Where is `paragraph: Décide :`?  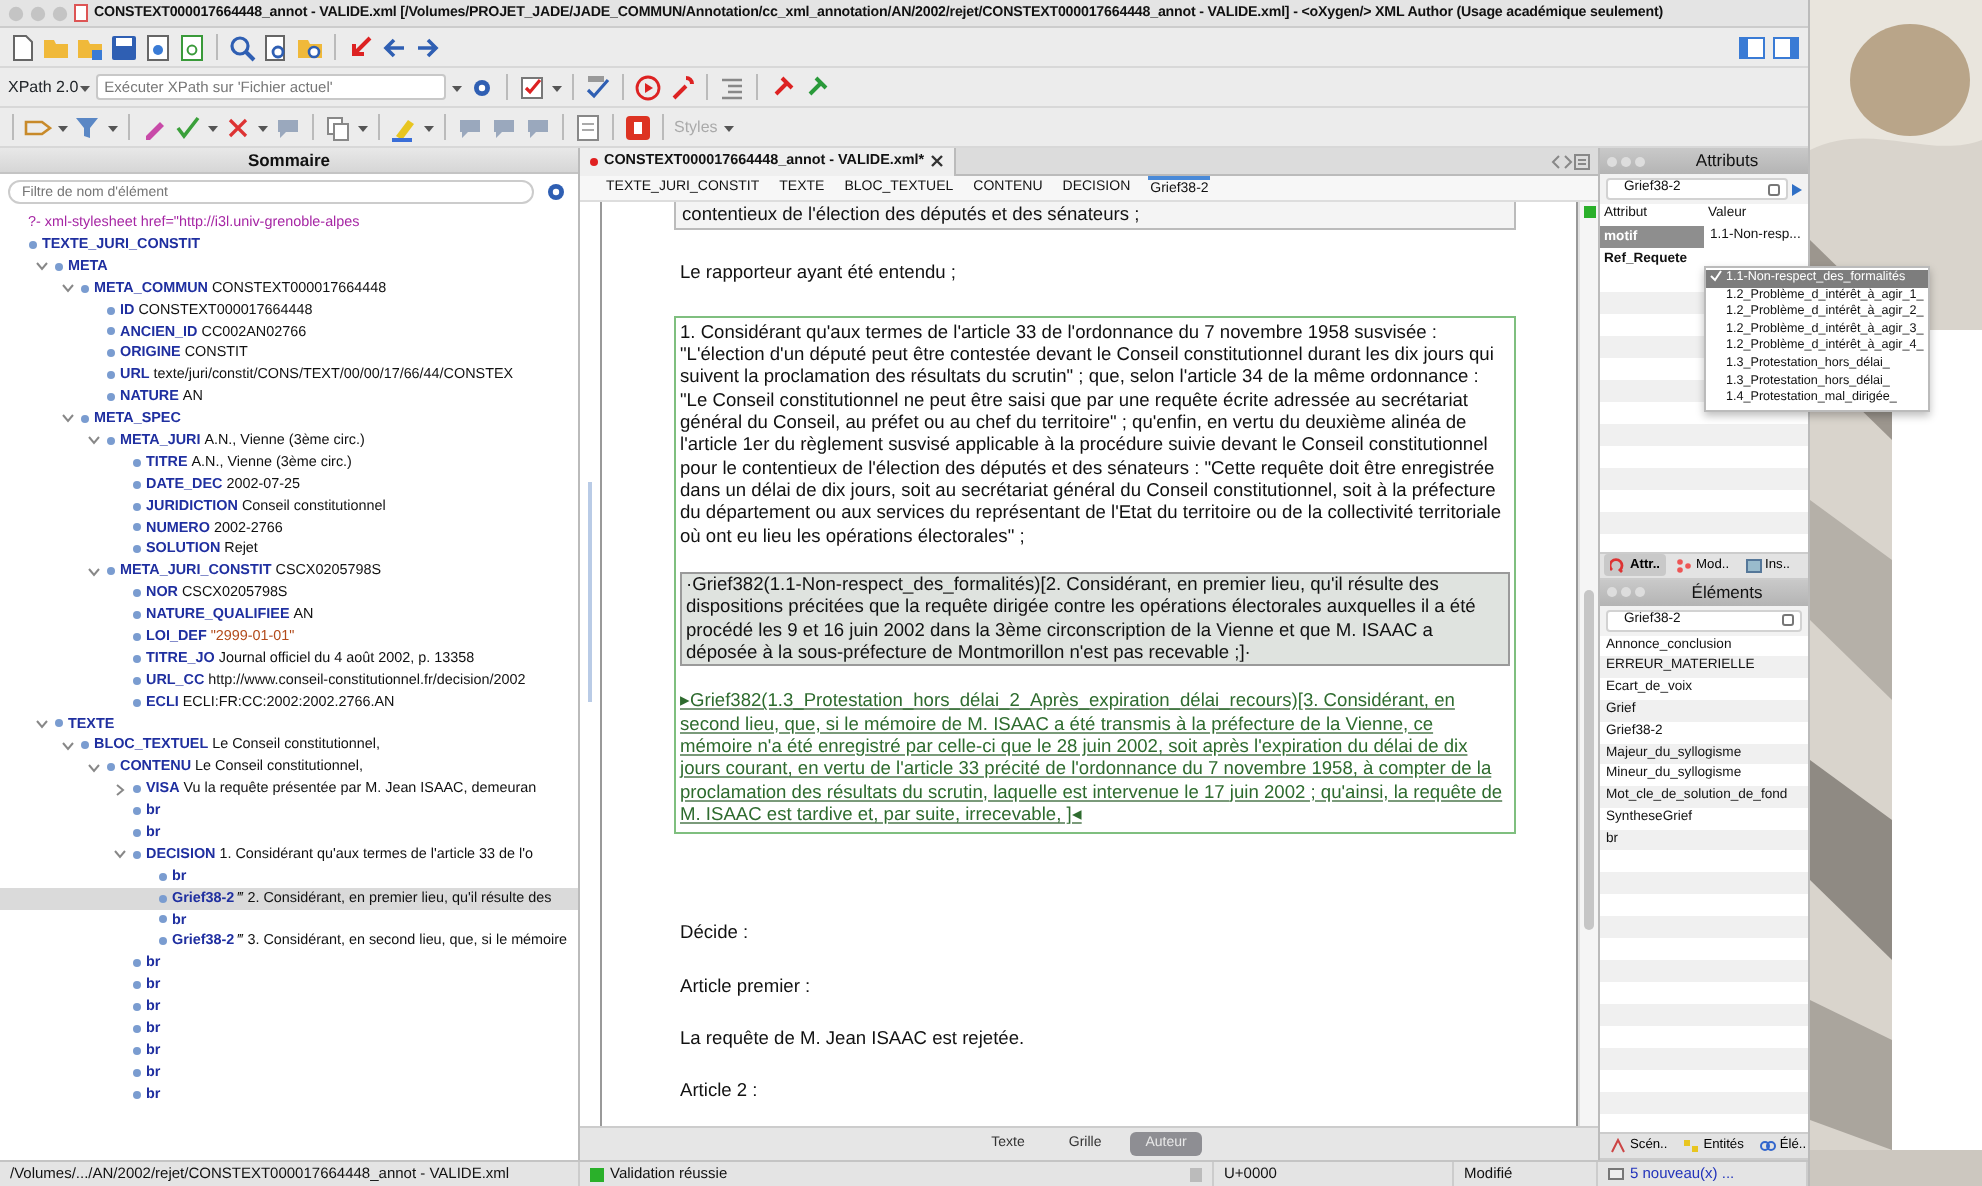 paragraph: Décide : is located at coordinates (715, 934).